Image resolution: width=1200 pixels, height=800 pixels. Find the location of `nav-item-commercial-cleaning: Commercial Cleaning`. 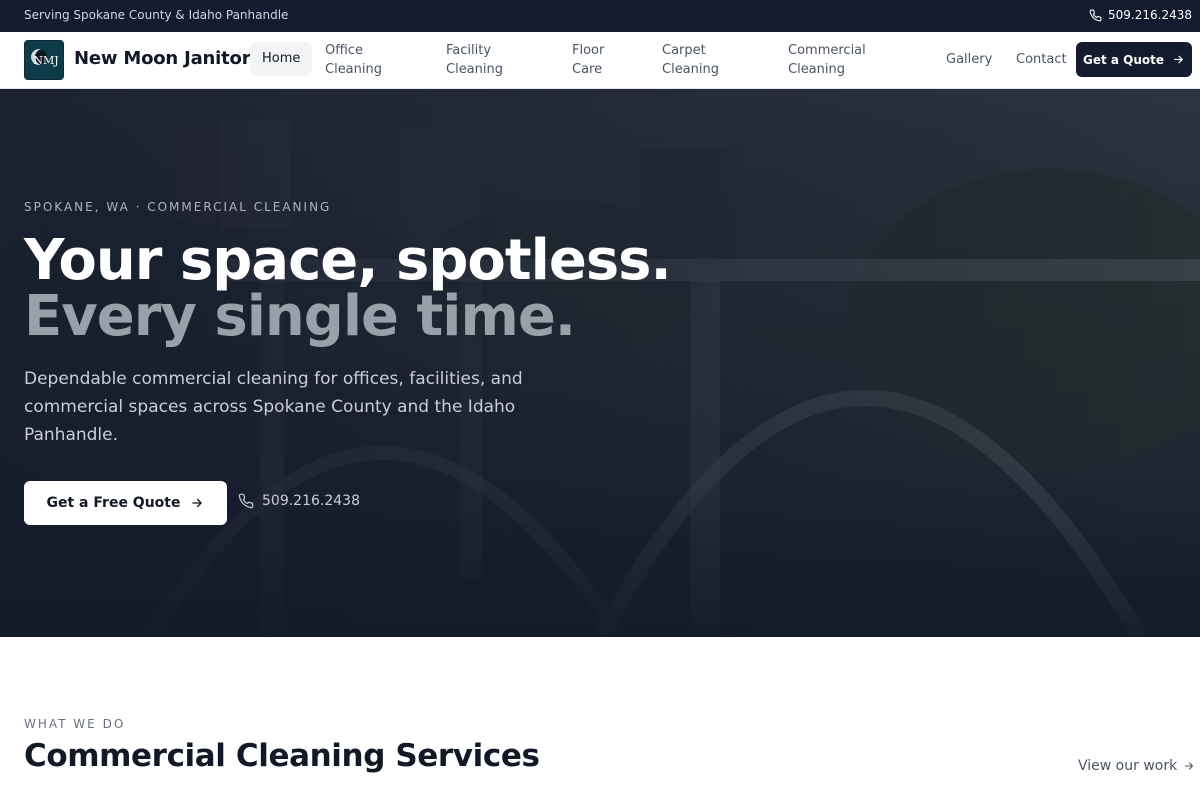

nav-item-commercial-cleaning: Commercial Cleaning is located at coordinates (836, 60).